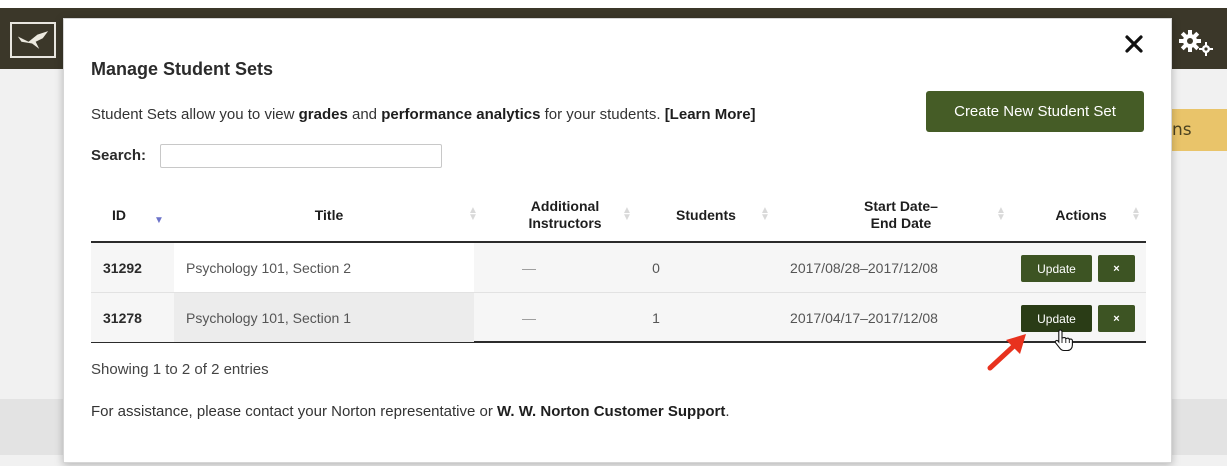 The height and width of the screenshot is (466, 1227). I want to click on column-header-label: Start Date– End Date, so click(901, 214).